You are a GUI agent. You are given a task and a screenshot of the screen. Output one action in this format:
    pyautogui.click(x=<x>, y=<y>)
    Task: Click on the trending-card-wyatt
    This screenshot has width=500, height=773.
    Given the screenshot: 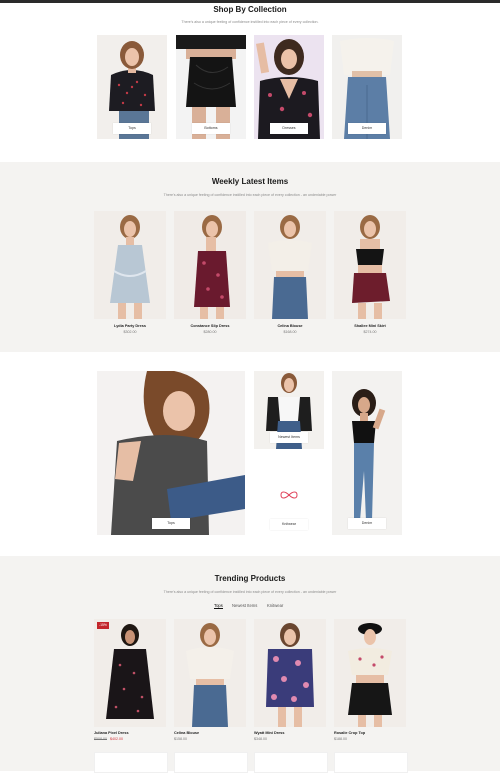 What is the action you would take?
    pyautogui.click(x=290, y=673)
    